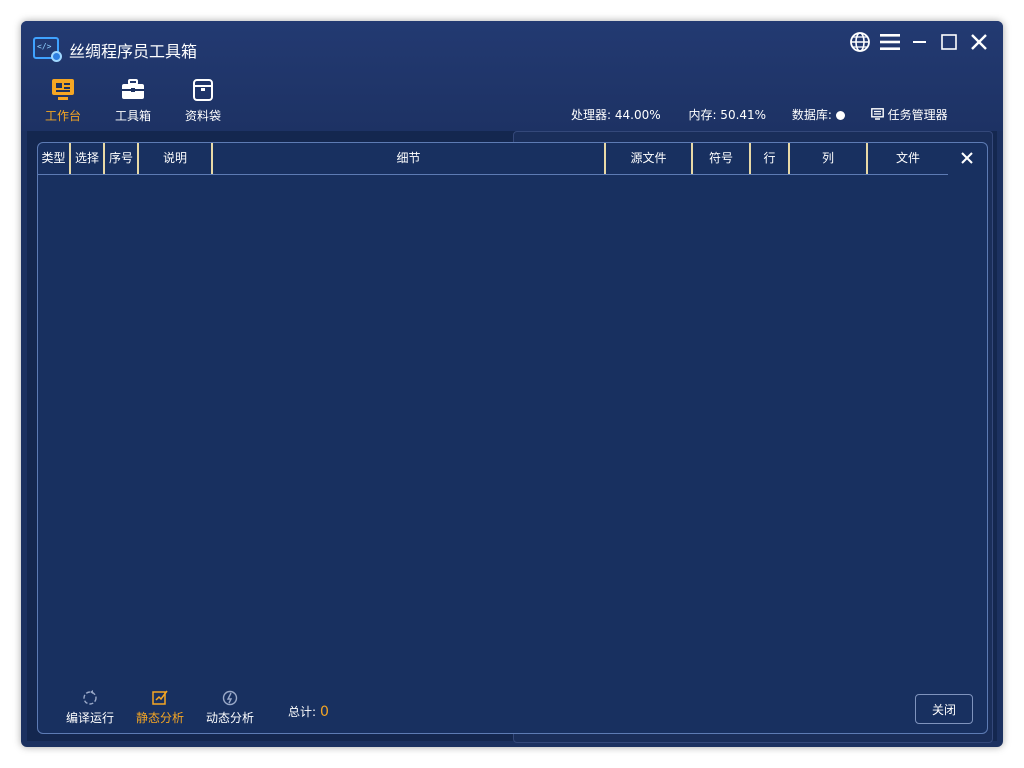 This screenshot has height=768, width=1024. I want to click on compile-run-label: 编译运行, so click(89, 718).